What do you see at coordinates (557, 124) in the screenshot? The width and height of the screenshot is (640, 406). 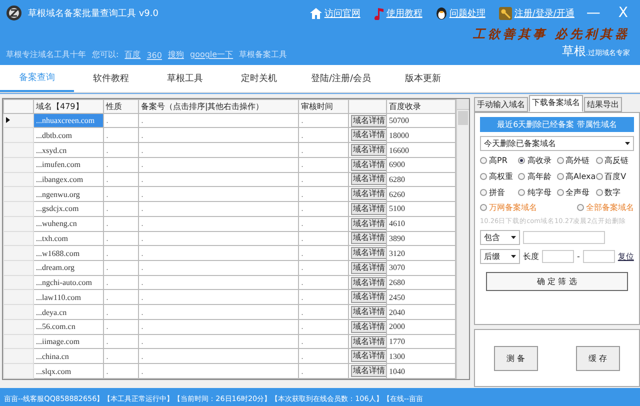 I see `section-heading: 最近6天删除已经备案 带属性域名` at bounding box center [557, 124].